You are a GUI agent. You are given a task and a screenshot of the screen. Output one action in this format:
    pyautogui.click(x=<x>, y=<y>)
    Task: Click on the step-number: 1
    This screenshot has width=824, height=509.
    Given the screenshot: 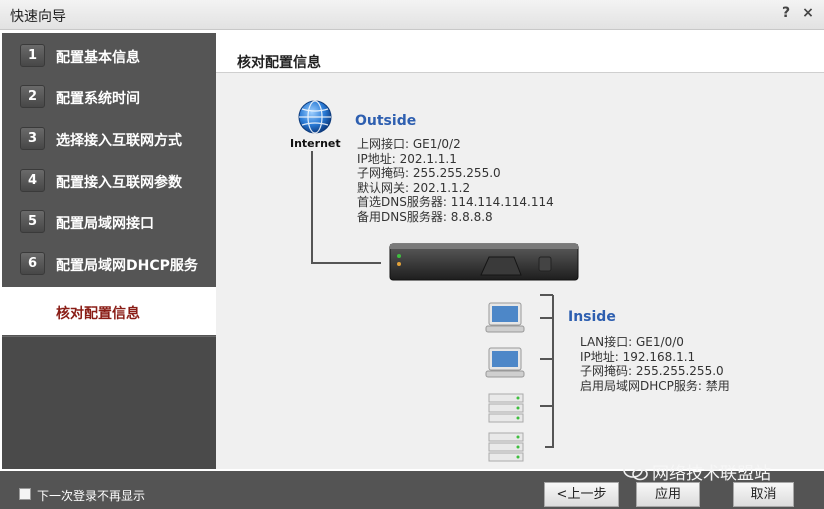 What is the action you would take?
    pyautogui.click(x=32, y=55)
    